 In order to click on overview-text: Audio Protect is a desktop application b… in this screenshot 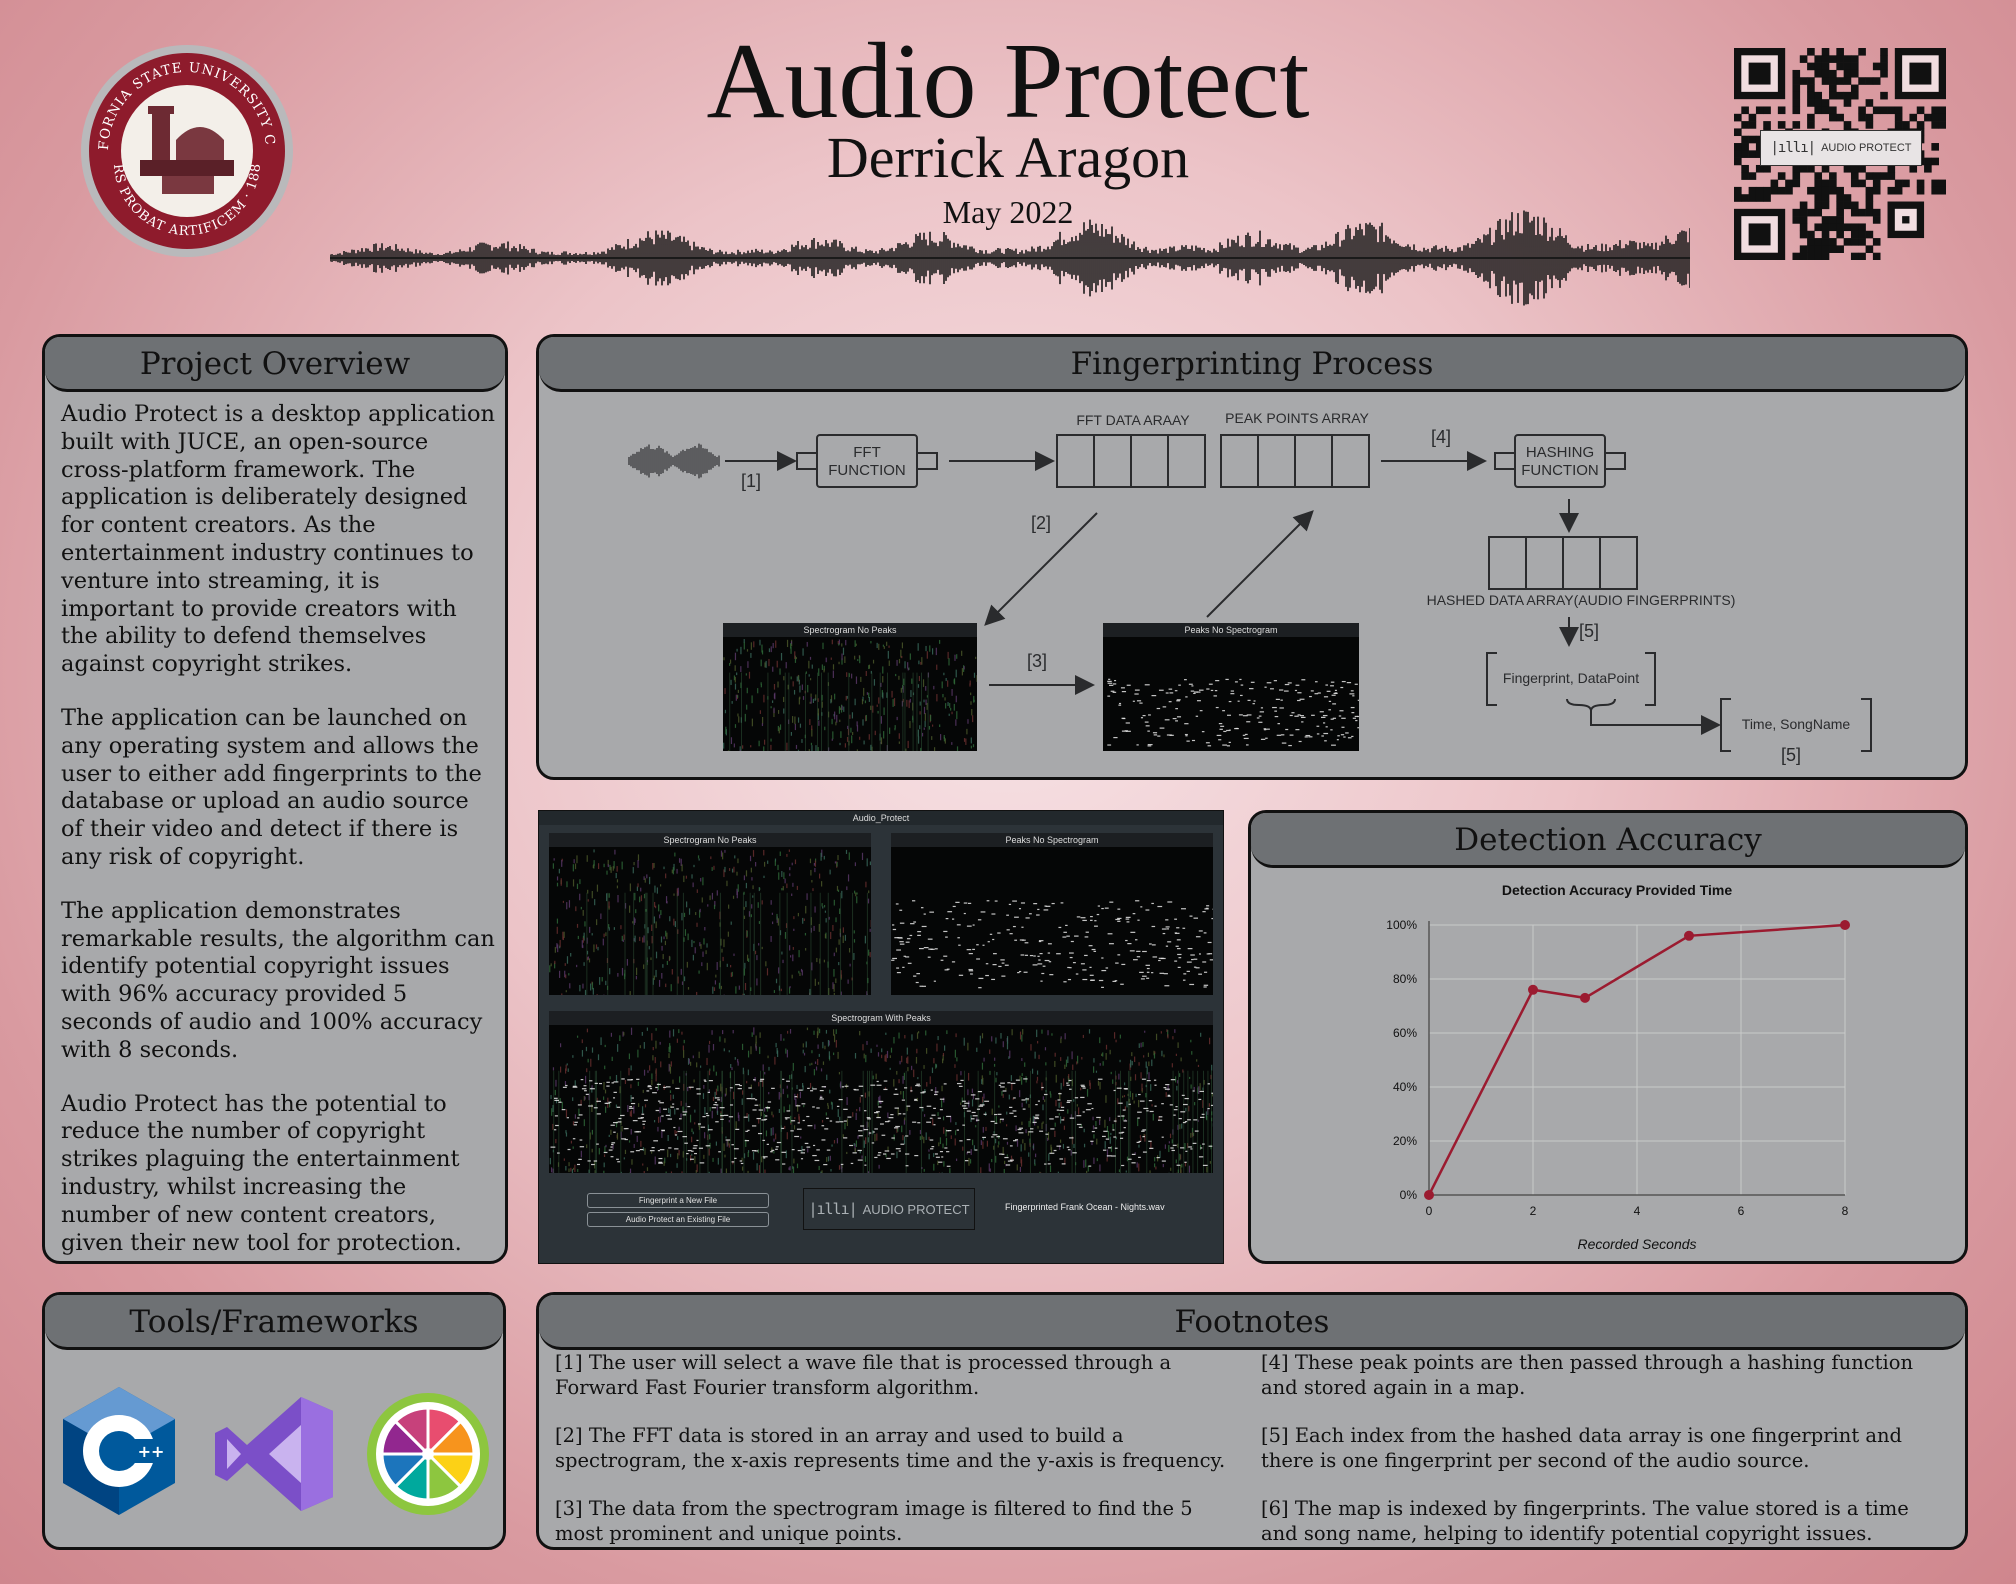, I will do `click(279, 831)`.